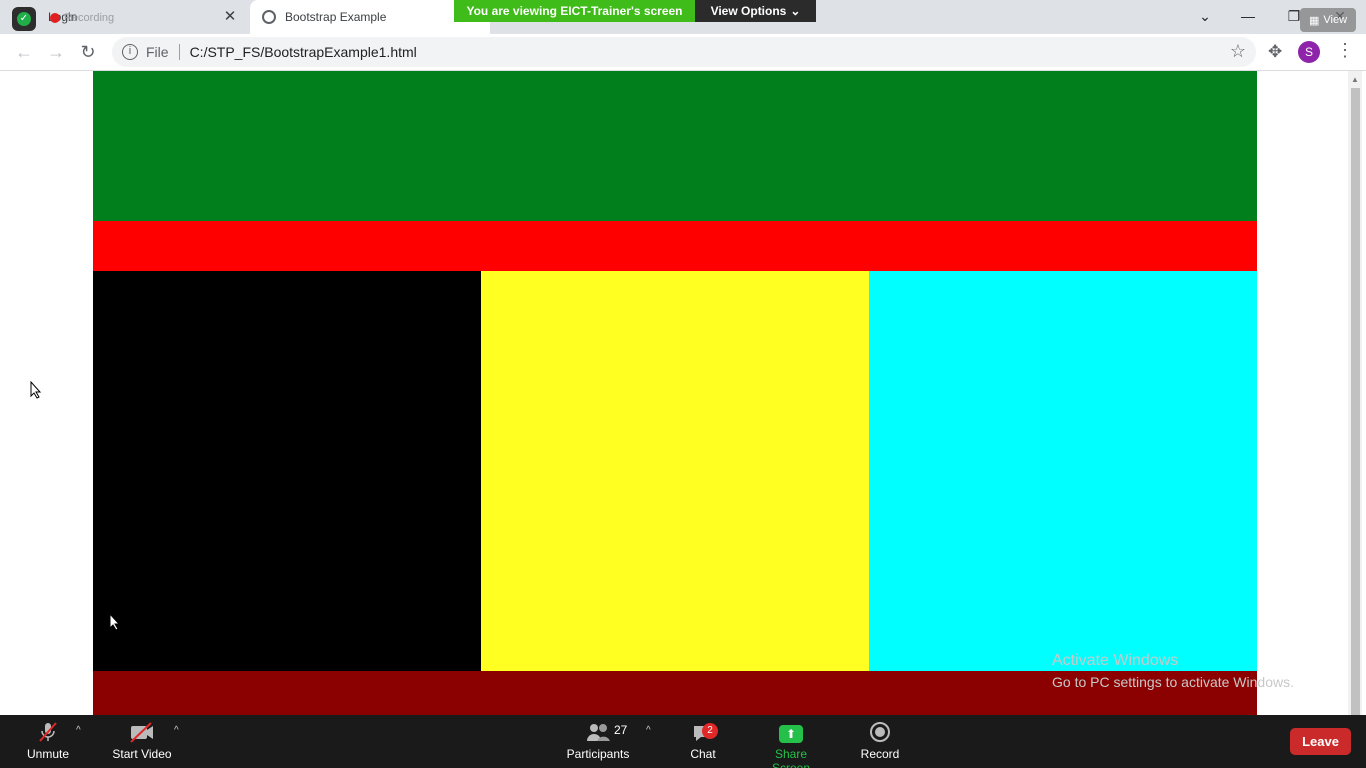  What do you see at coordinates (142, 732) in the screenshot?
I see `video-off-icon` at bounding box center [142, 732].